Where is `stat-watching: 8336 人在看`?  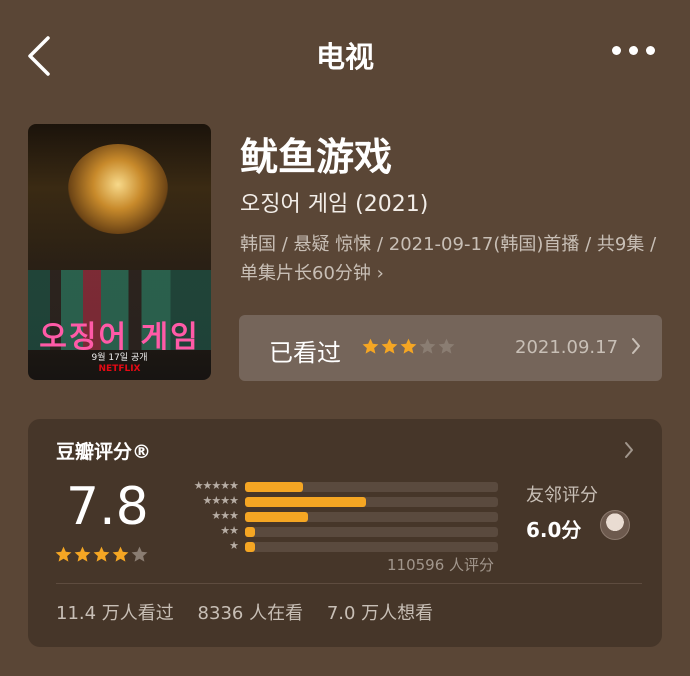
stat-watching: 8336 人在看 is located at coordinates (250, 613).